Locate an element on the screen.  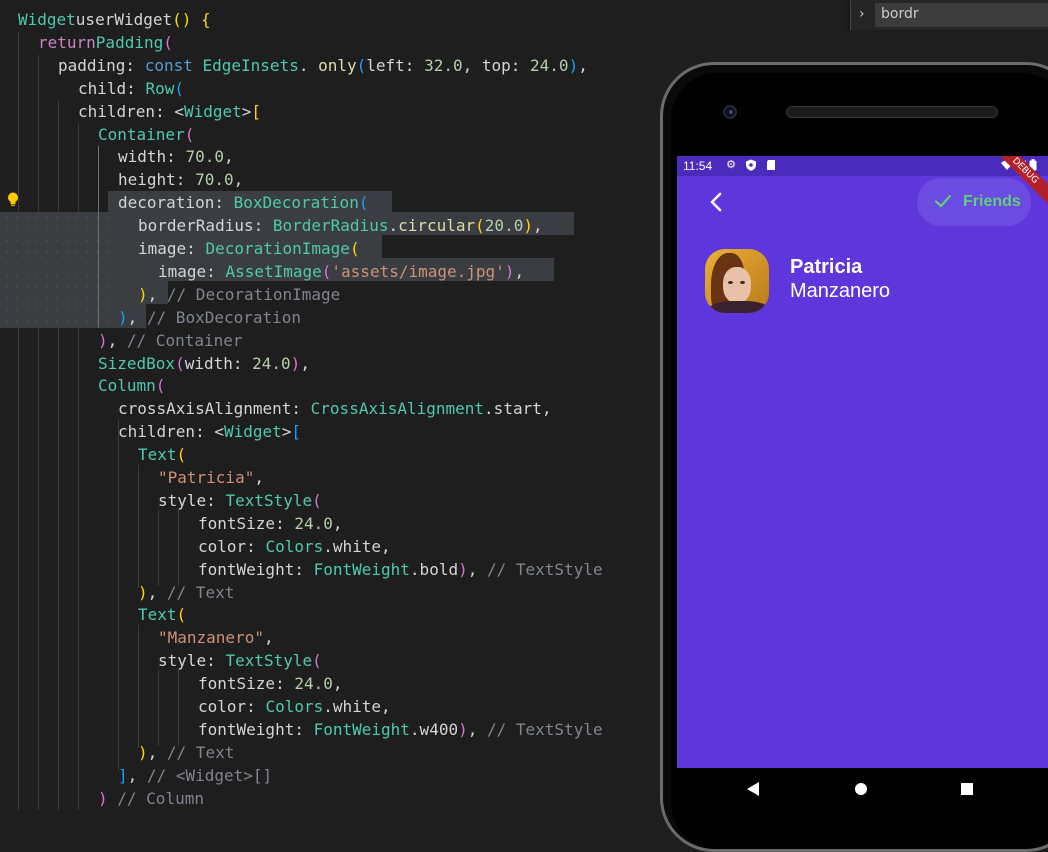
code-token: .bold is located at coordinates (434, 569).